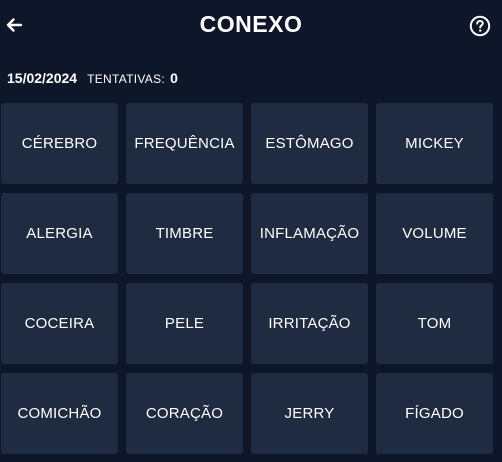 The width and height of the screenshot is (502, 462). Describe the element at coordinates (434, 233) in the screenshot. I see `word-tile: VOLUME` at that location.